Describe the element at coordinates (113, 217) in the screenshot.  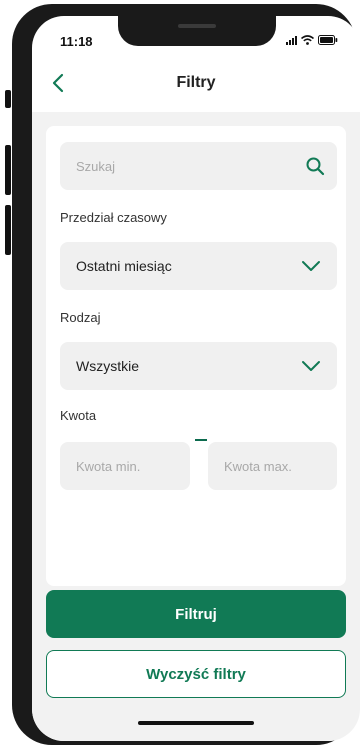
I see `period-label: Przedział czasowy` at that location.